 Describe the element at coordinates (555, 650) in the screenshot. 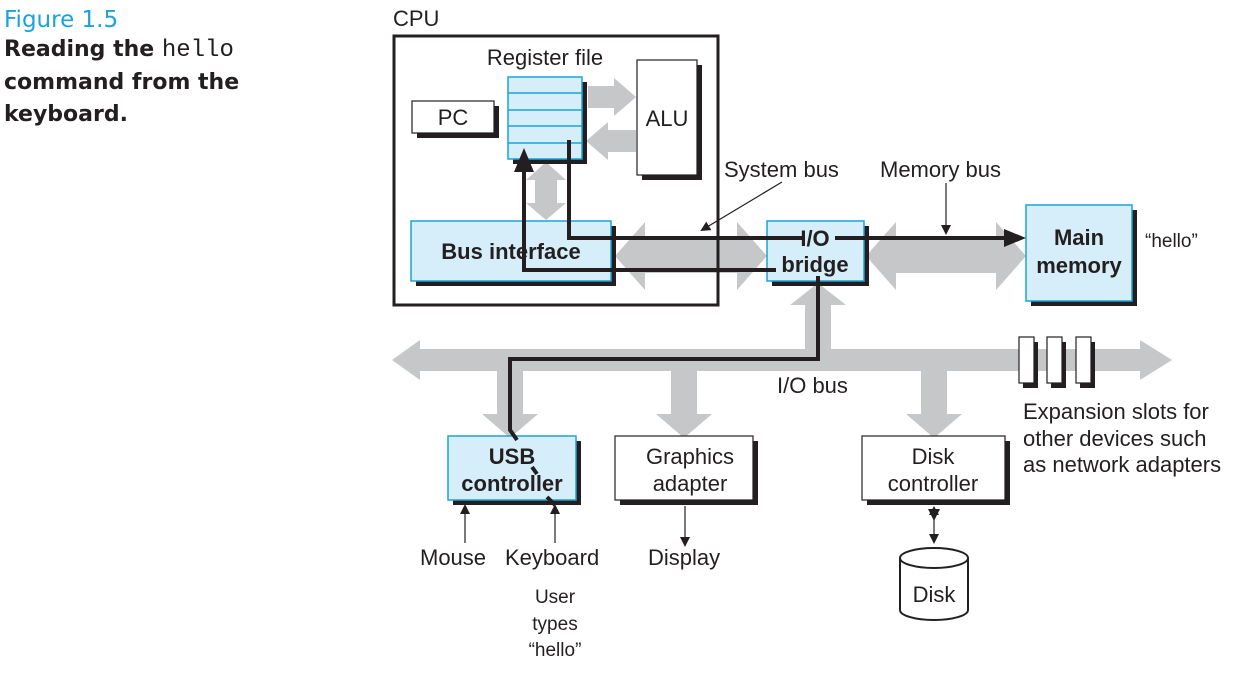

I see `user-types-label-3: “hello”` at that location.